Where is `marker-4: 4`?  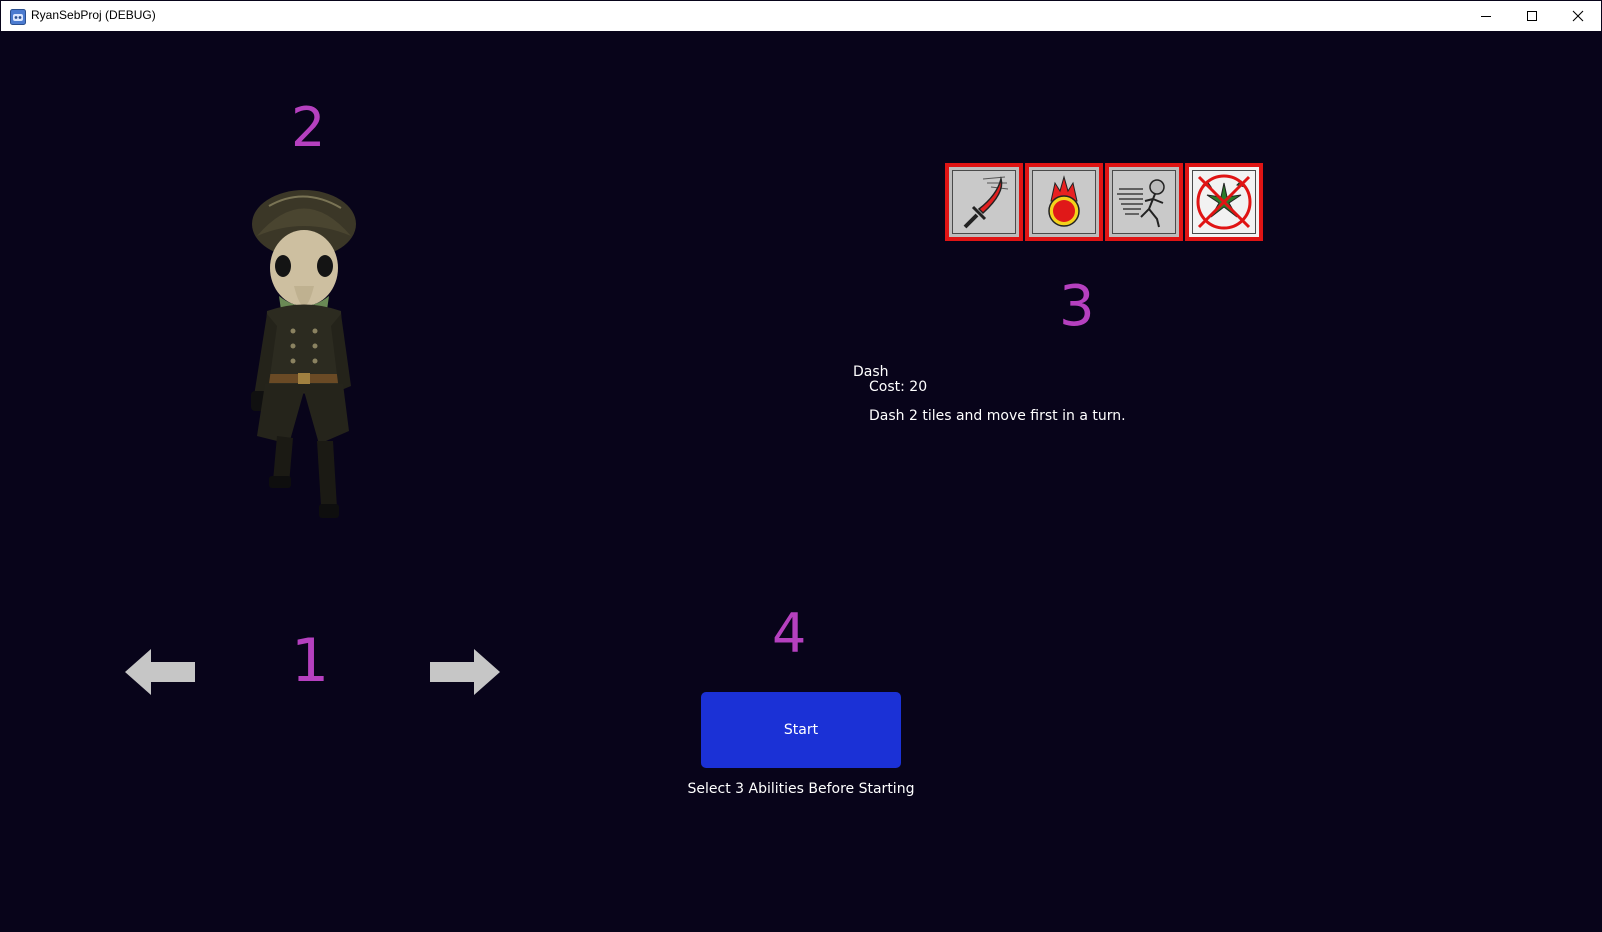 marker-4: 4 is located at coordinates (789, 633).